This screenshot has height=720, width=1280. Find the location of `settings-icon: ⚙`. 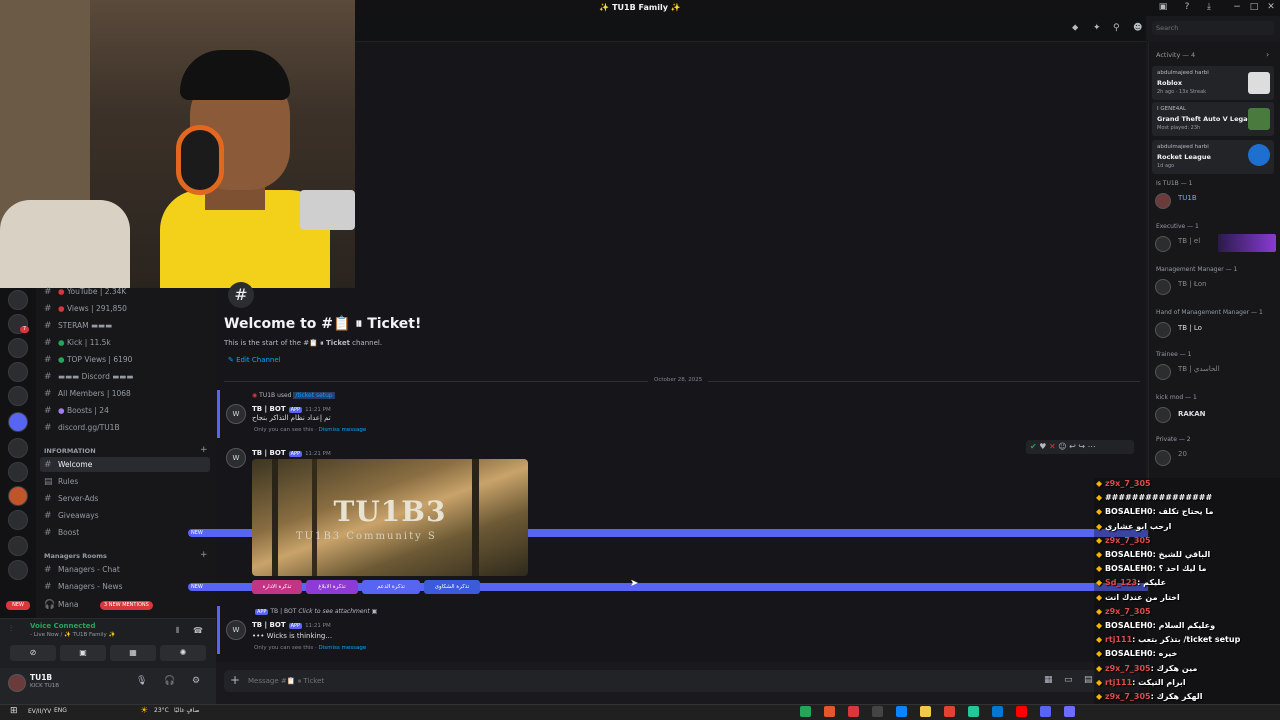

settings-icon: ⚙ is located at coordinates (196, 681).